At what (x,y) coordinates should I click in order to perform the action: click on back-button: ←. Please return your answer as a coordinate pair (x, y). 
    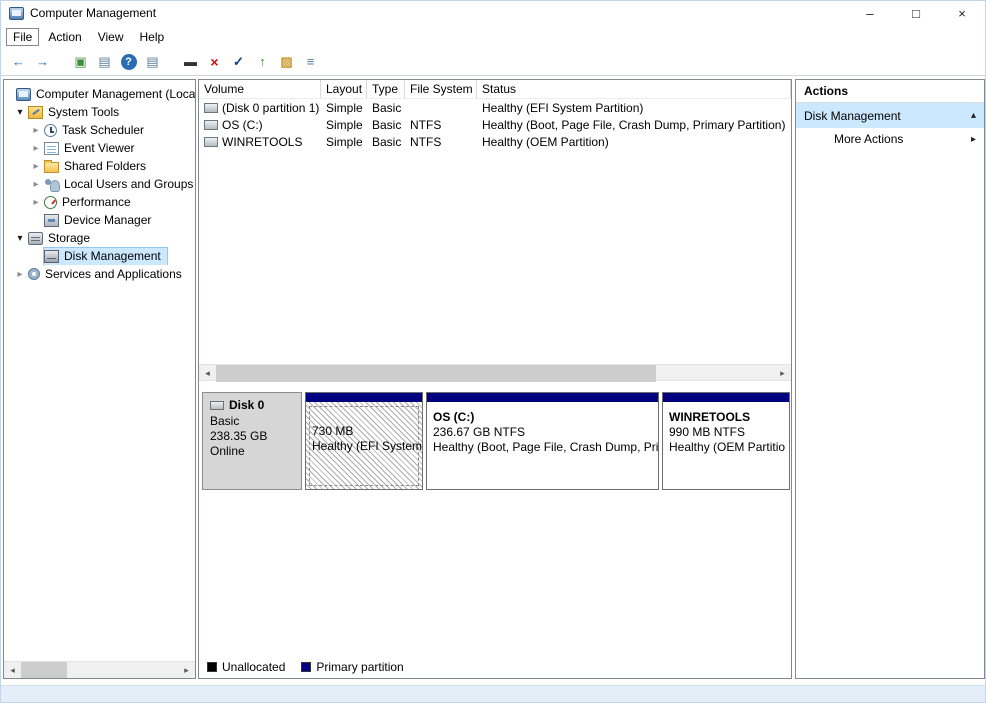
    Looking at the image, I should click on (18, 62).